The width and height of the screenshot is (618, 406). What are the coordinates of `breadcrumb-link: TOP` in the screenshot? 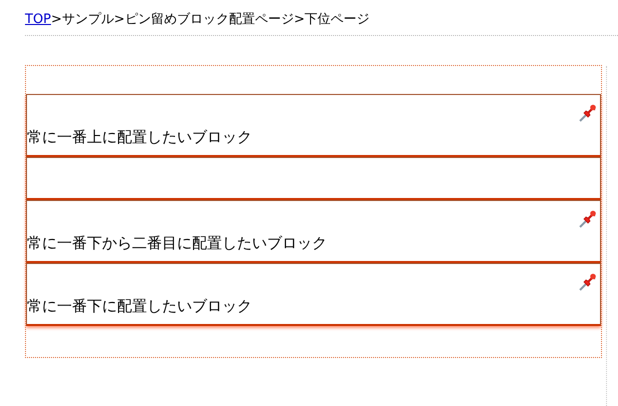 It's located at (38, 19).